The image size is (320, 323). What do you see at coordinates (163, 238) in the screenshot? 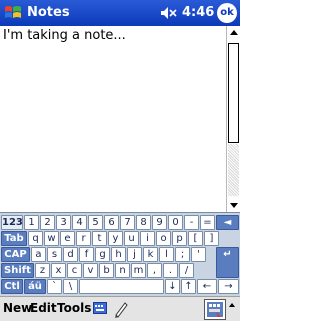
I see `key-o: o` at bounding box center [163, 238].